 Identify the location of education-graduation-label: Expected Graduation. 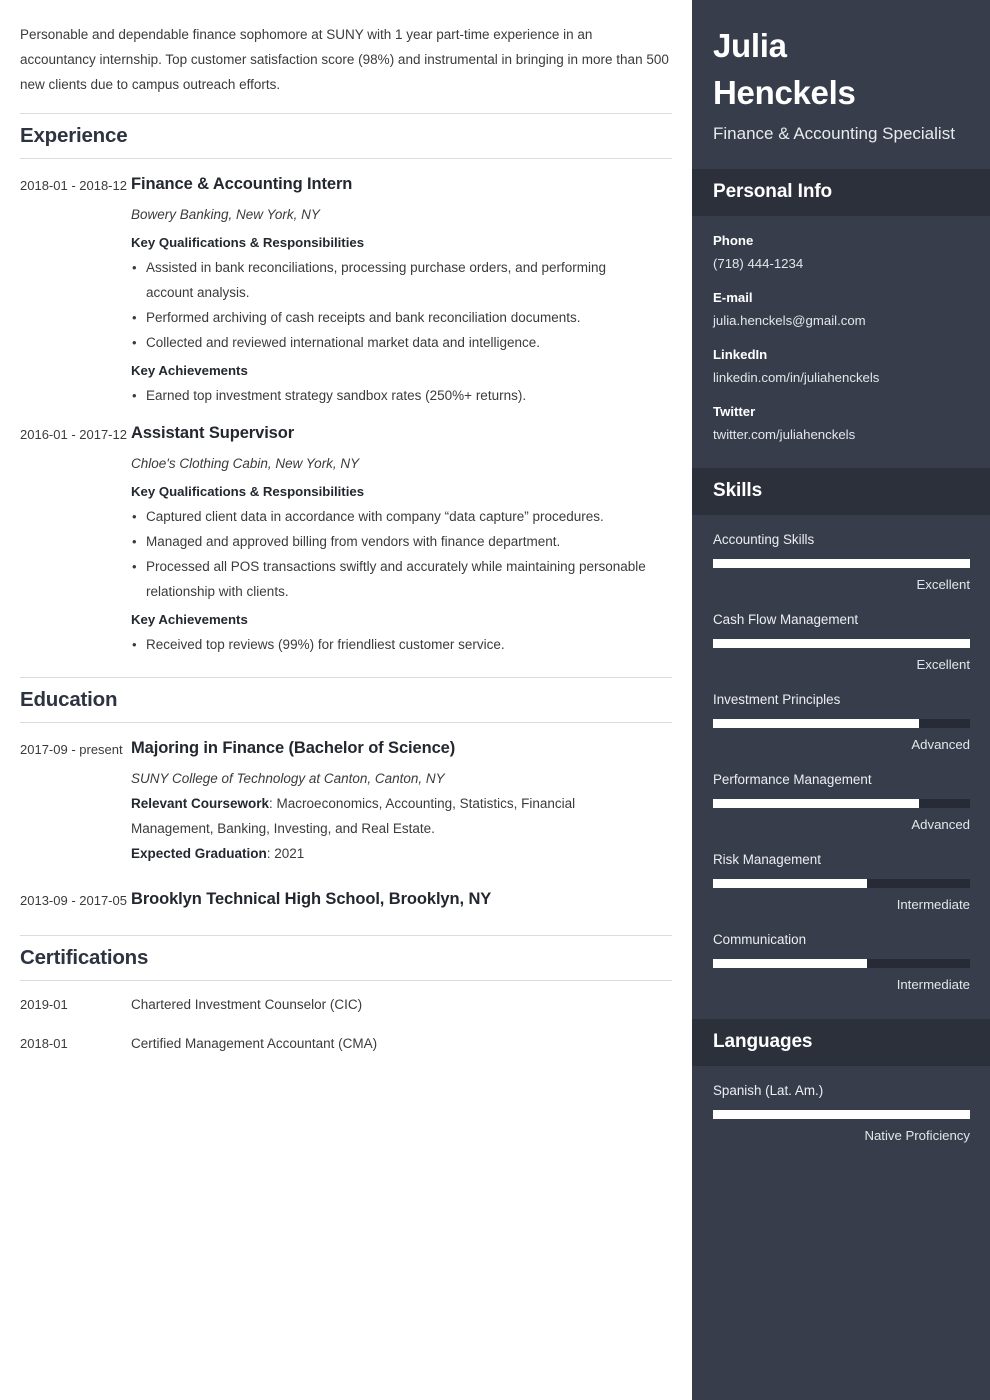
(199, 853).